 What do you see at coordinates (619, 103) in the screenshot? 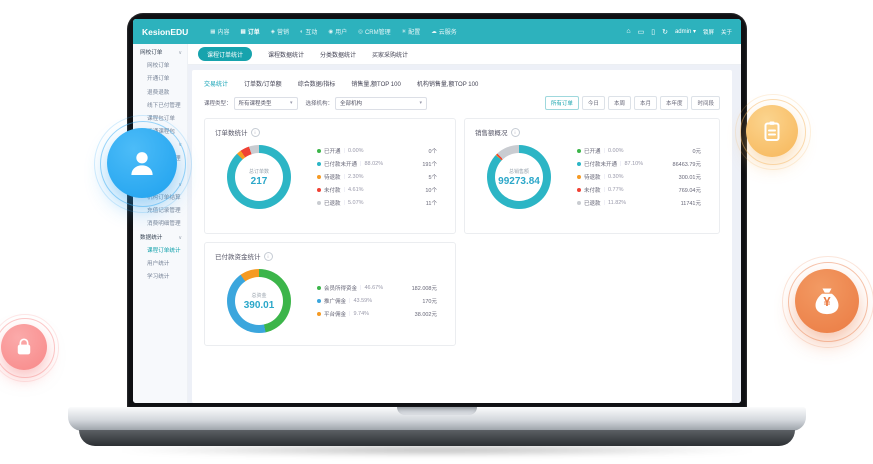
I see `range-button: 本周` at bounding box center [619, 103].